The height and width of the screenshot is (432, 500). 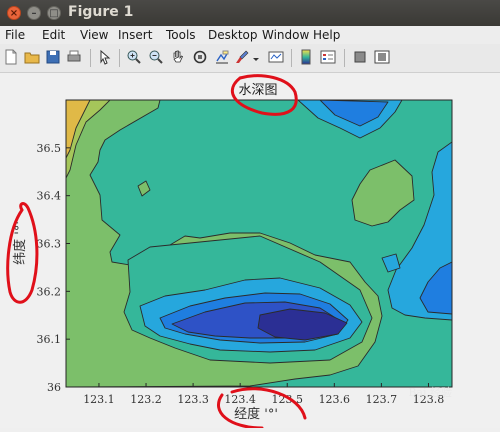 What do you see at coordinates (242, 57) in the screenshot?
I see `brush-icon` at bounding box center [242, 57].